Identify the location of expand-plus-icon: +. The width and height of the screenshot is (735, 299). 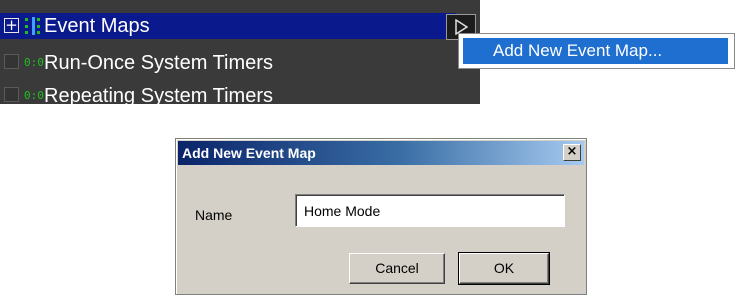
(11, 25).